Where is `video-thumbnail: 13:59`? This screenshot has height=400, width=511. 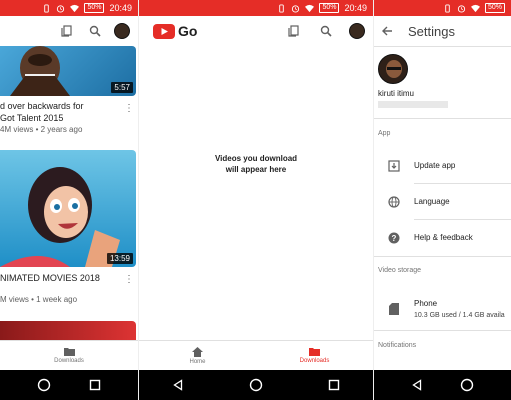 video-thumbnail: 13:59 is located at coordinates (68, 208).